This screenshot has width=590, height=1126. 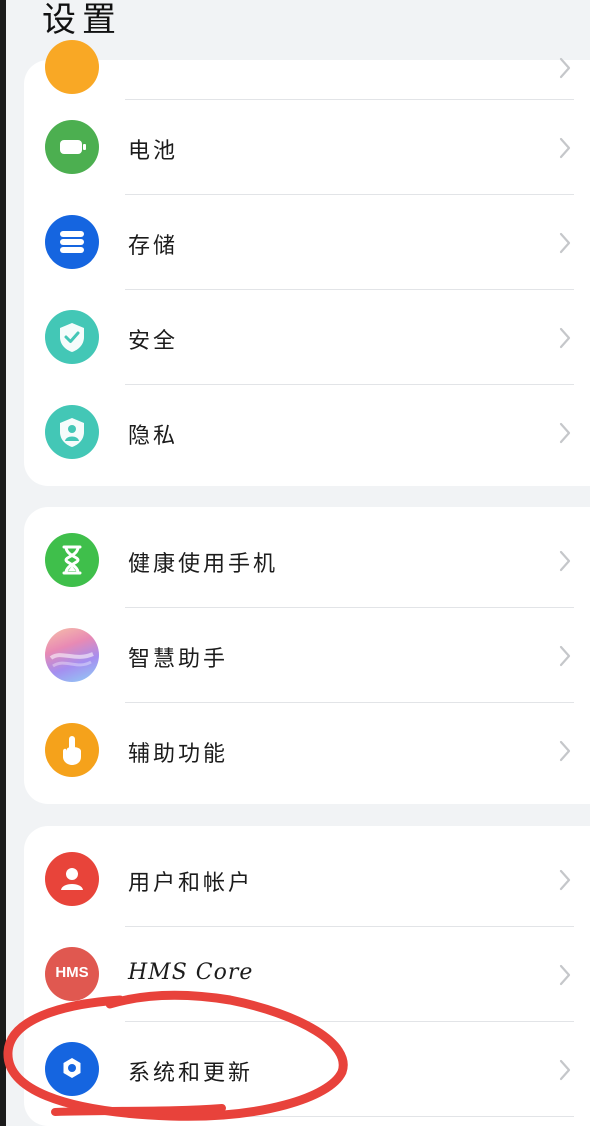 What do you see at coordinates (153, 341) in the screenshot?
I see `settings-item-label: 安全` at bounding box center [153, 341].